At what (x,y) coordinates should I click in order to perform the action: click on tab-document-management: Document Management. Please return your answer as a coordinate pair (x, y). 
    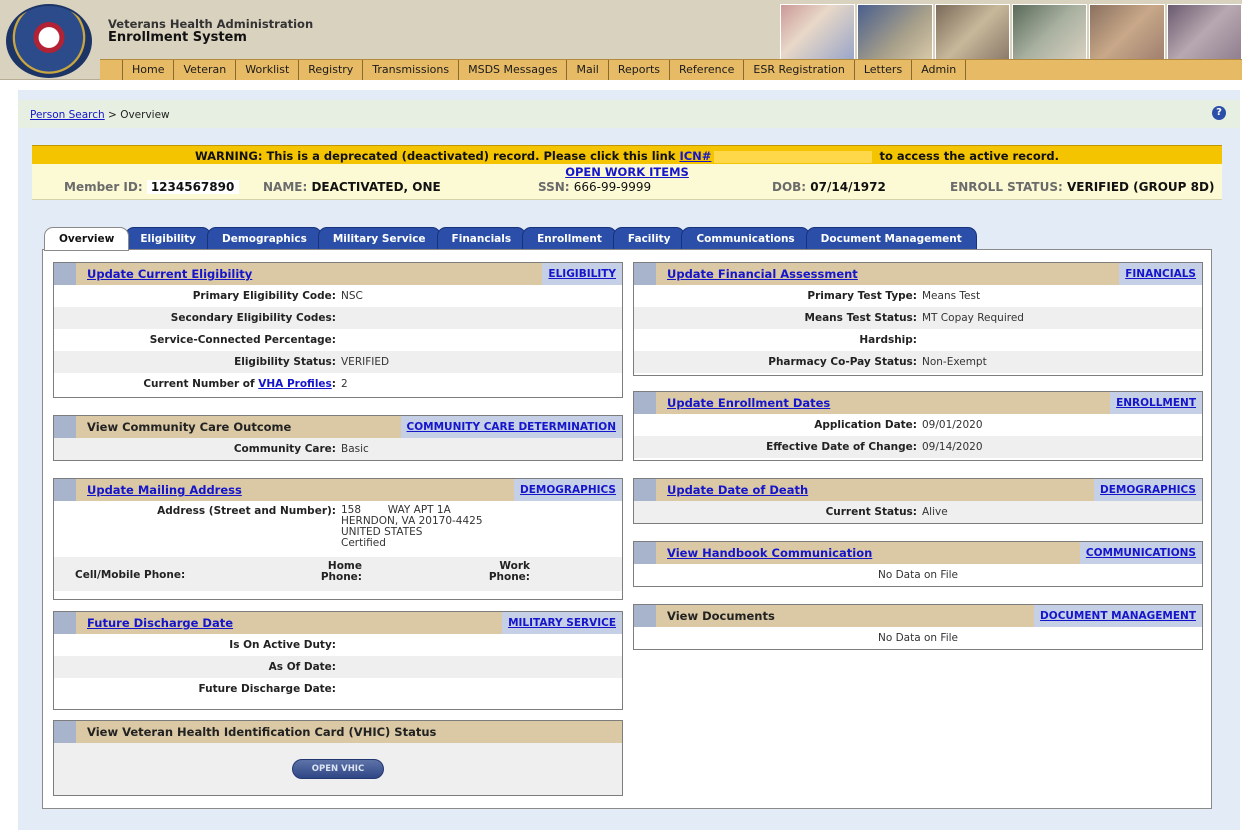
    Looking at the image, I should click on (891, 238).